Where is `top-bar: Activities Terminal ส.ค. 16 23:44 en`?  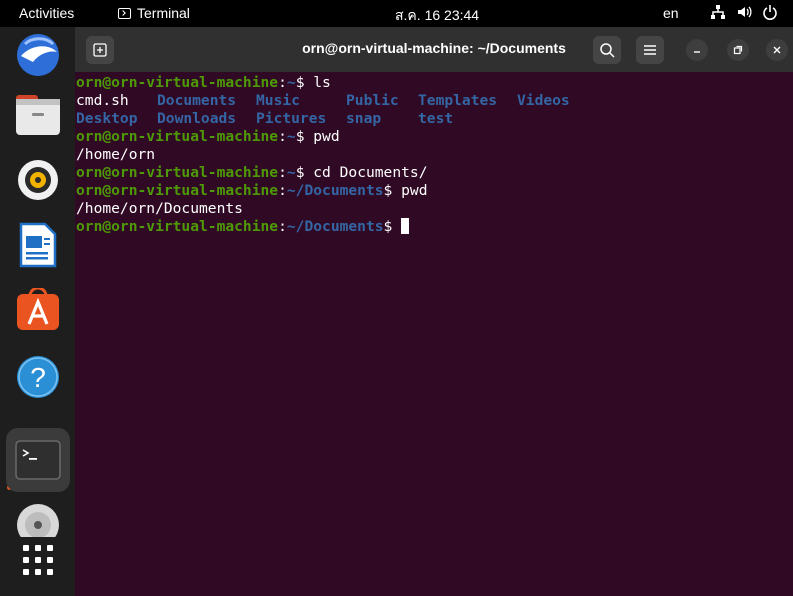 top-bar: Activities Terminal ส.ค. 16 23:44 en is located at coordinates (396, 13).